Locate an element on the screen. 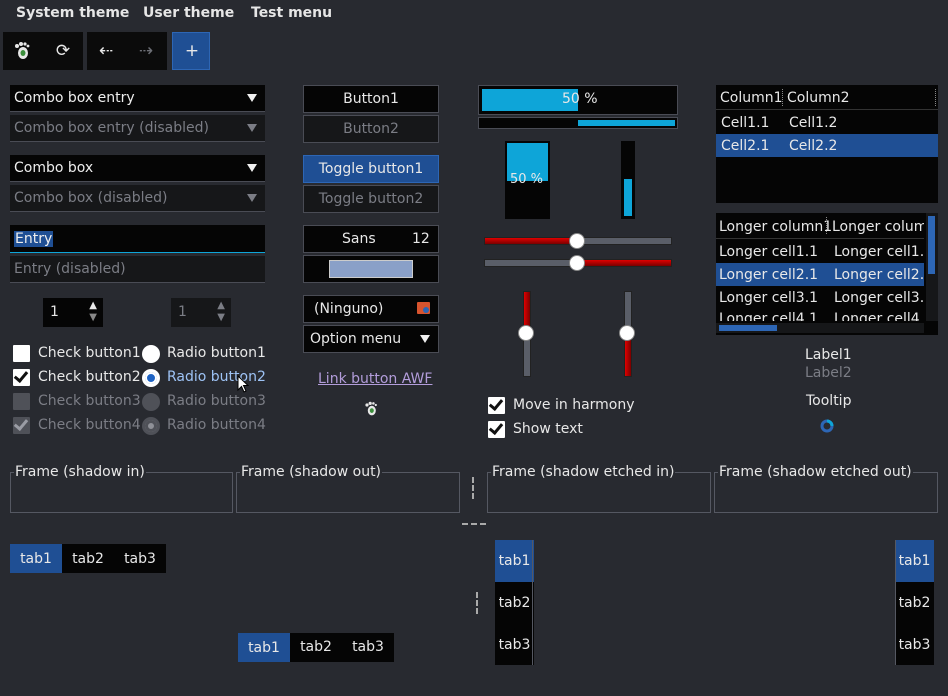 The image size is (948, 696). entry-field: Entry is located at coordinates (137, 239).